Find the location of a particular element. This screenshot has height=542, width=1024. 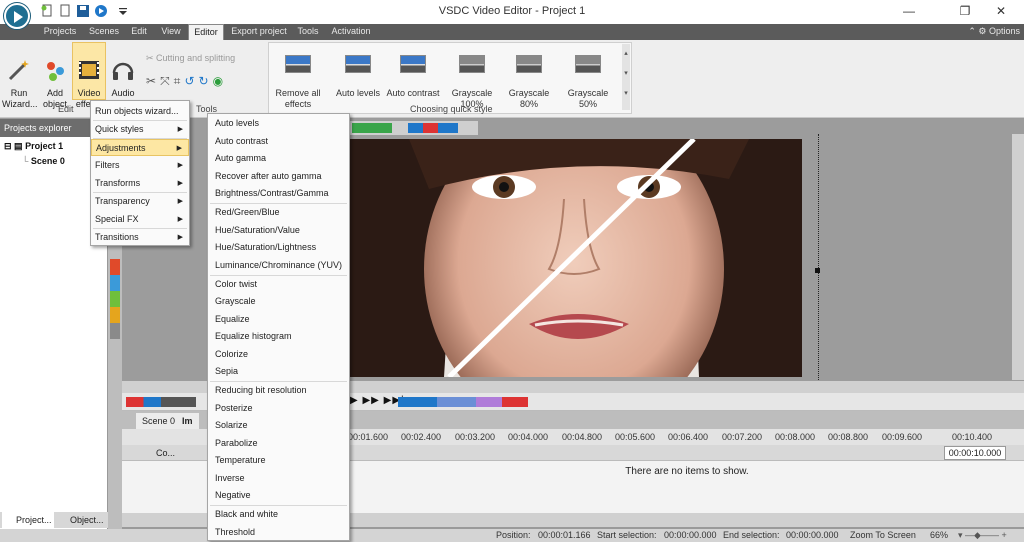

adj-auto-gamma: Auto gamma is located at coordinates (278, 158).